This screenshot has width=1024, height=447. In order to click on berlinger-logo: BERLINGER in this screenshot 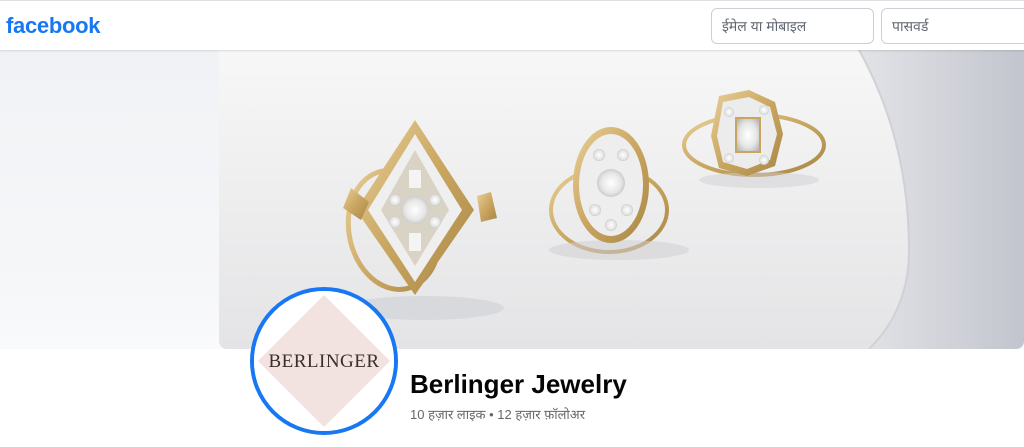, I will do `click(324, 361)`.